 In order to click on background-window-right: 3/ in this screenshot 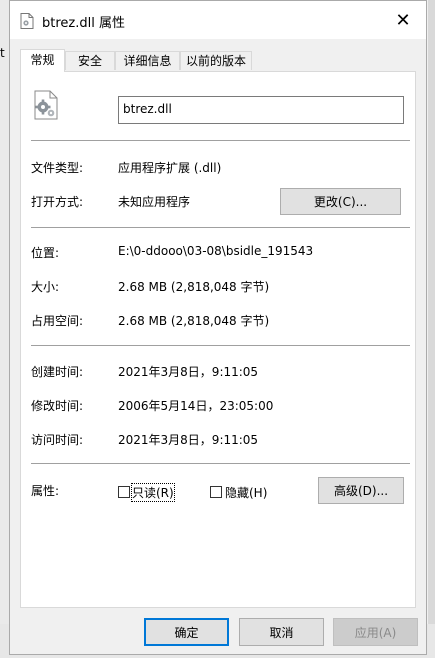, I will do `click(429, 329)`.